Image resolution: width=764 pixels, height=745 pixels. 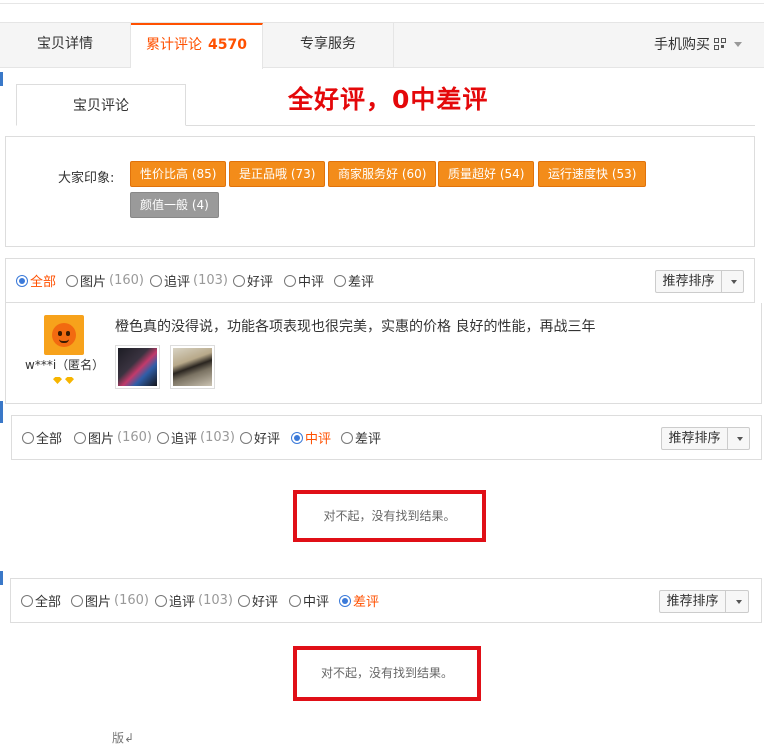 I want to click on mobile-buy-button: 手机购买, so click(x=698, y=45).